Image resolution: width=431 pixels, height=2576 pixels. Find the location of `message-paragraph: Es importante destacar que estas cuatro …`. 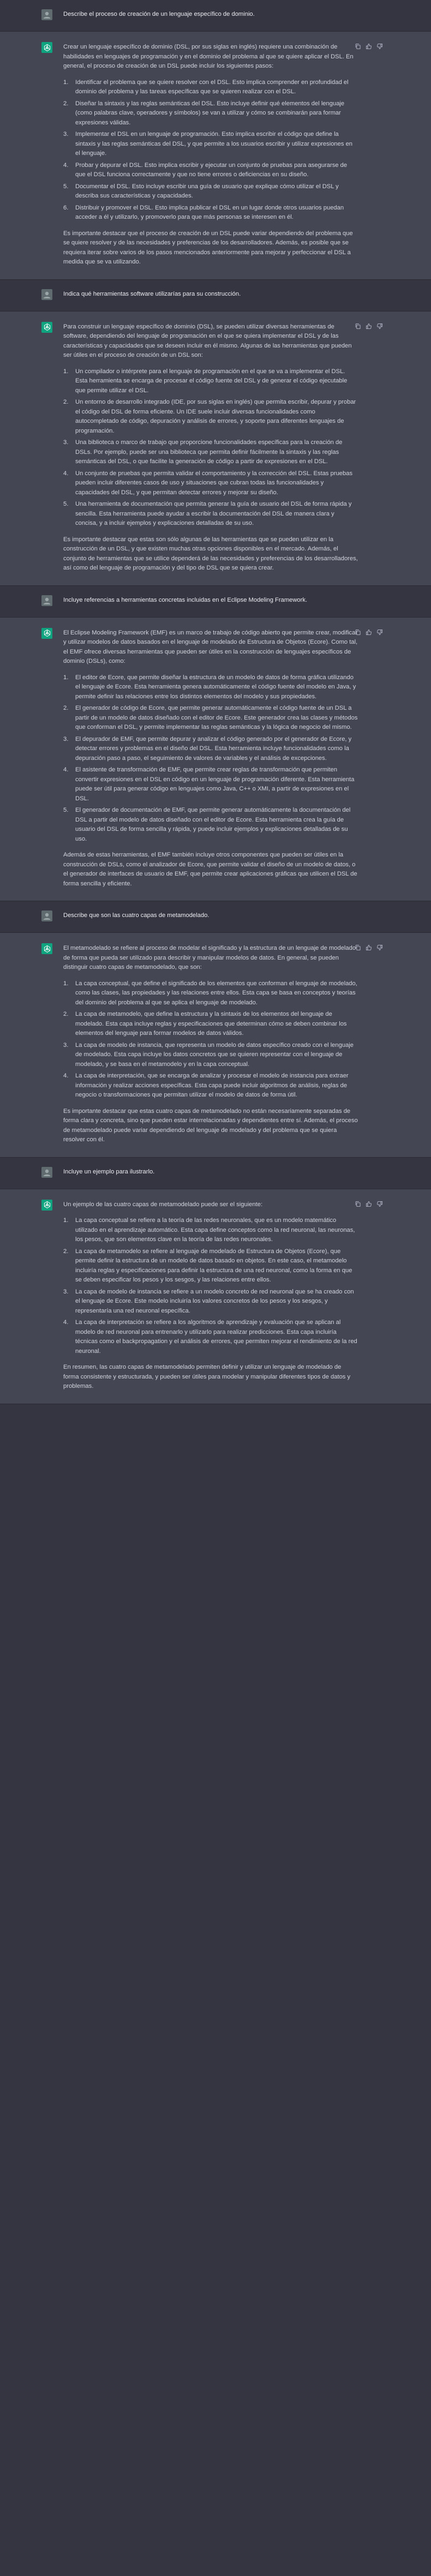

message-paragraph: Es importante destacar que estas cuatro … is located at coordinates (210, 1125).